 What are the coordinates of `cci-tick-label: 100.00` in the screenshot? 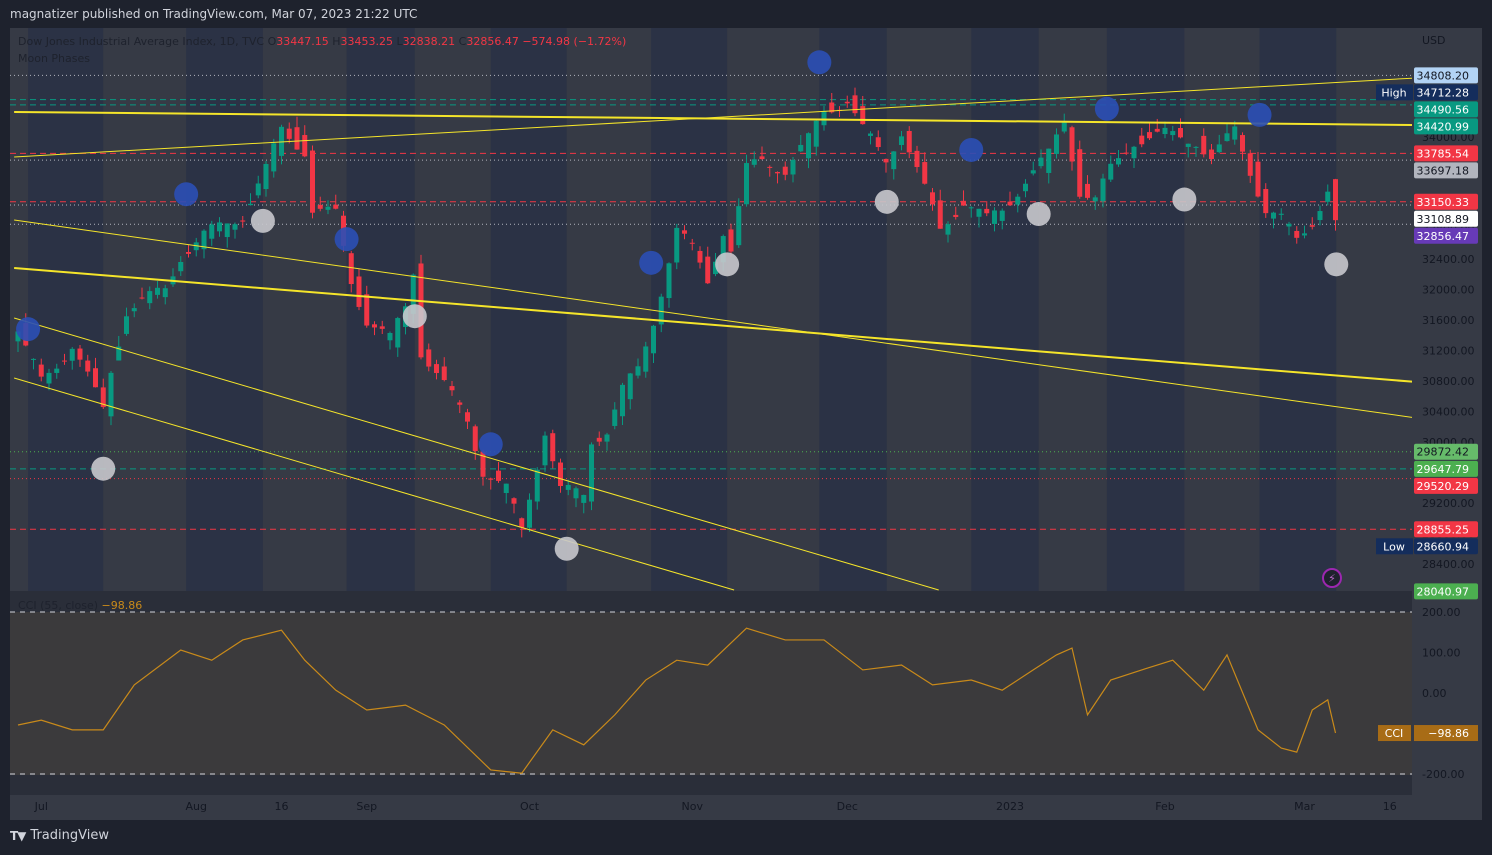 It's located at (1441, 653).